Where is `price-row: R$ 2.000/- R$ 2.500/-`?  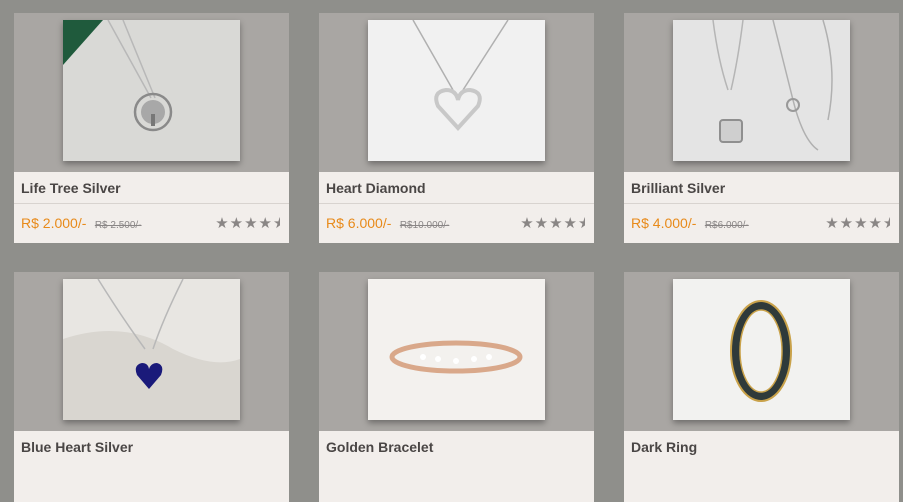
price-row: R$ 2.000/- R$ 2.500/- is located at coordinates (81, 224).